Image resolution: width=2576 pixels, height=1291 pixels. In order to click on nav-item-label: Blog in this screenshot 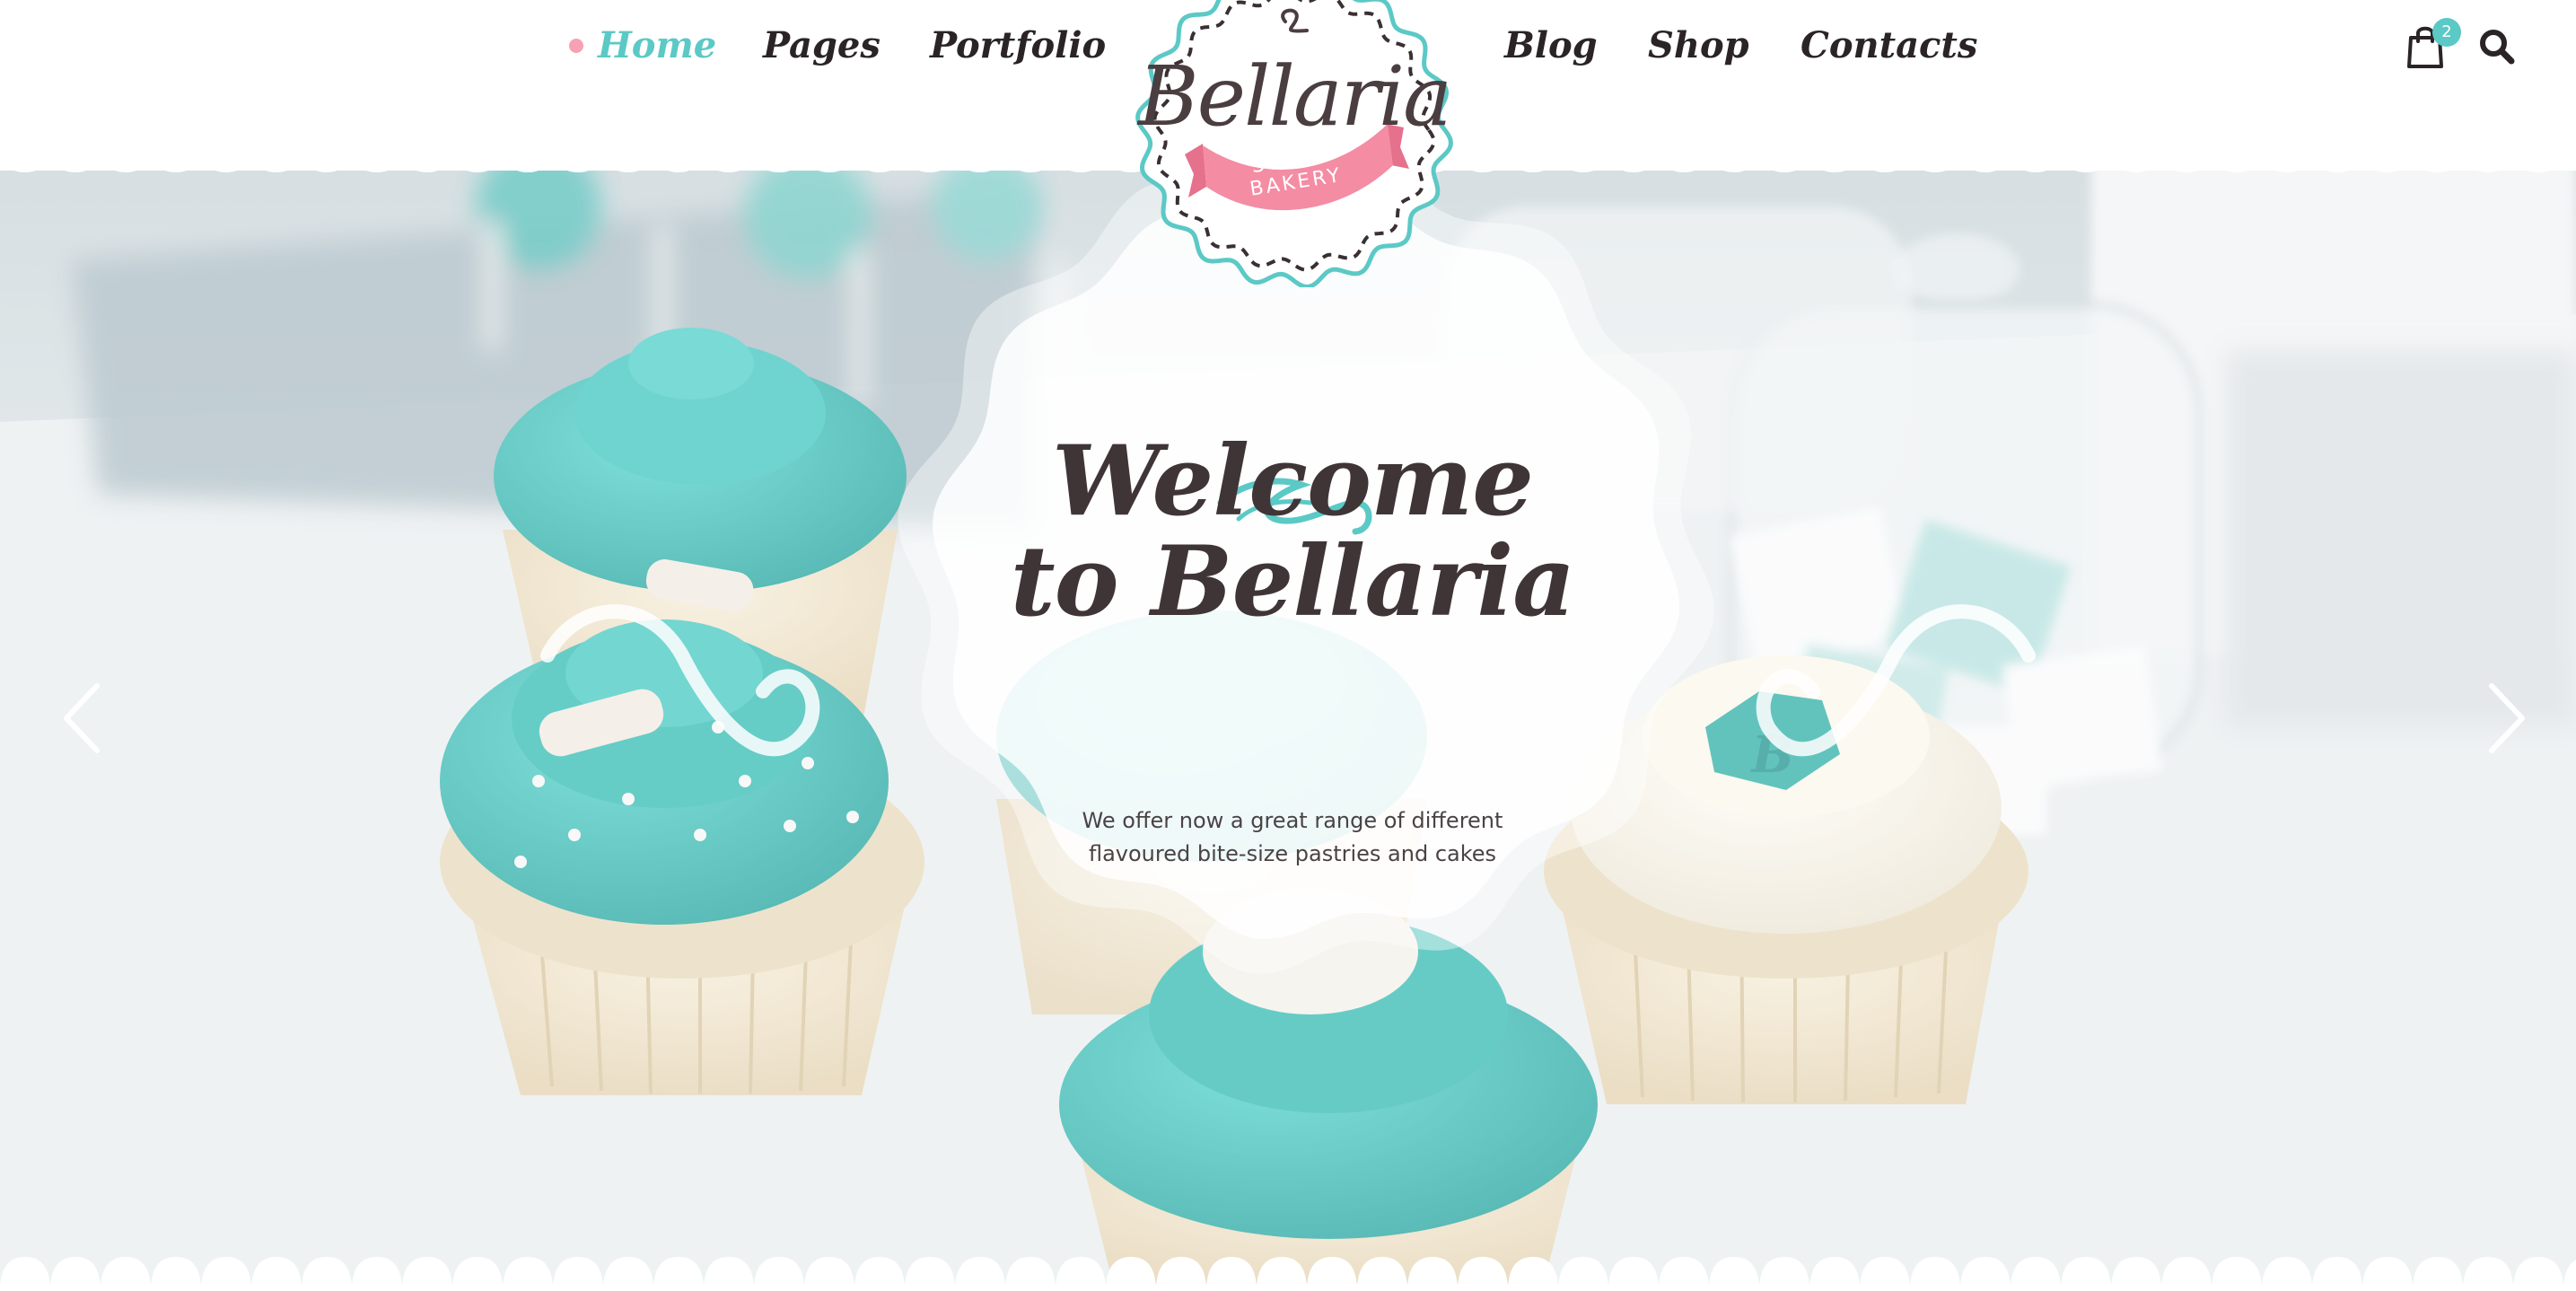, I will do `click(1551, 45)`.